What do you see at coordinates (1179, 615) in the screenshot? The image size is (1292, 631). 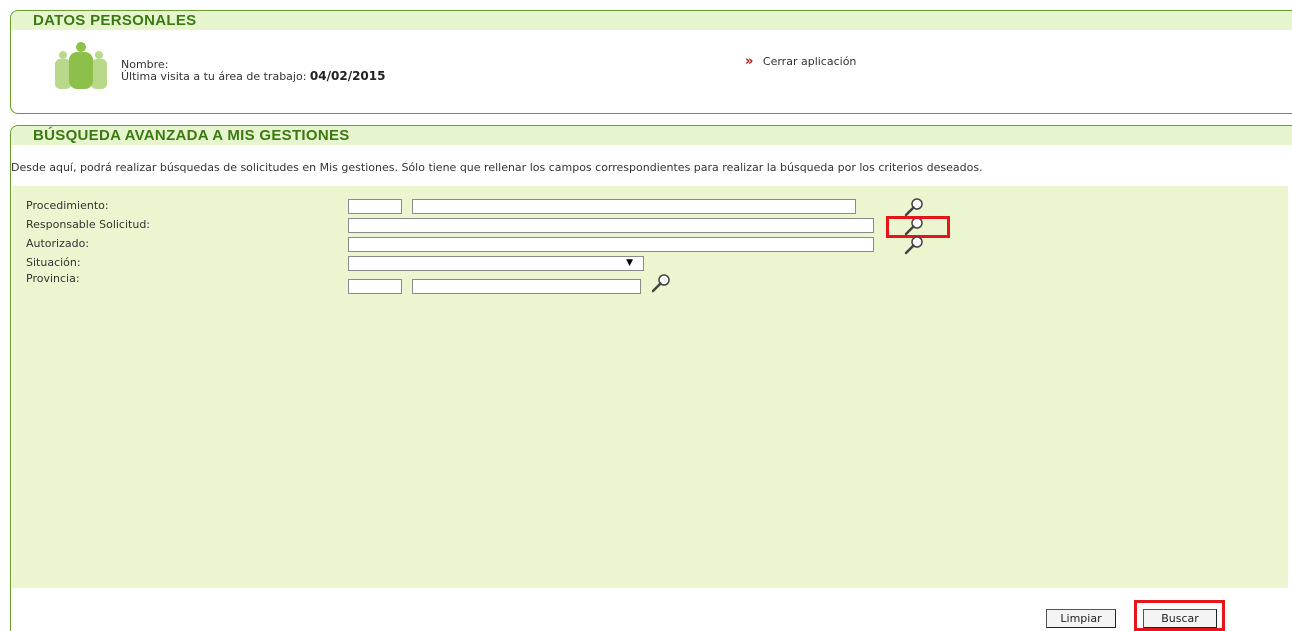 I see `highlight-box-search-button` at bounding box center [1179, 615].